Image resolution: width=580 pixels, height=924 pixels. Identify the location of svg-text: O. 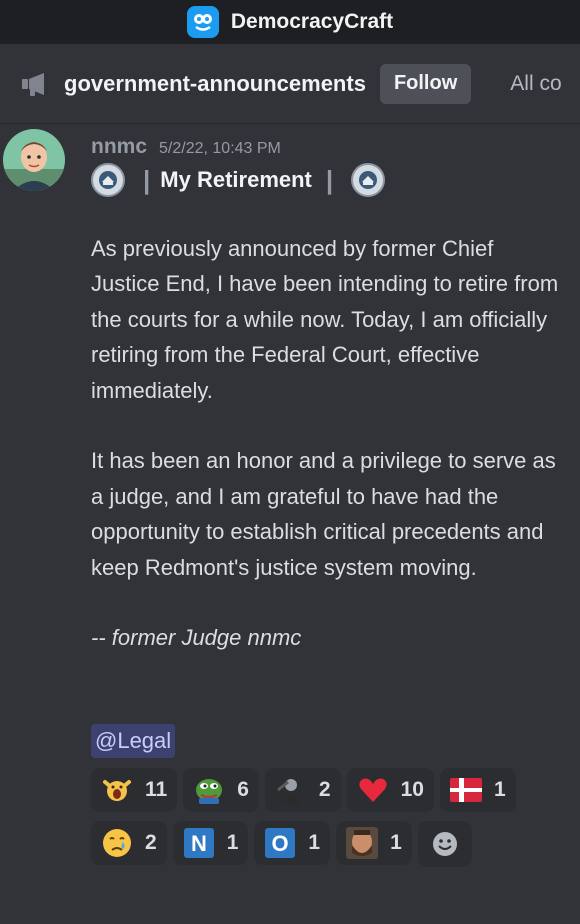
(280, 843).